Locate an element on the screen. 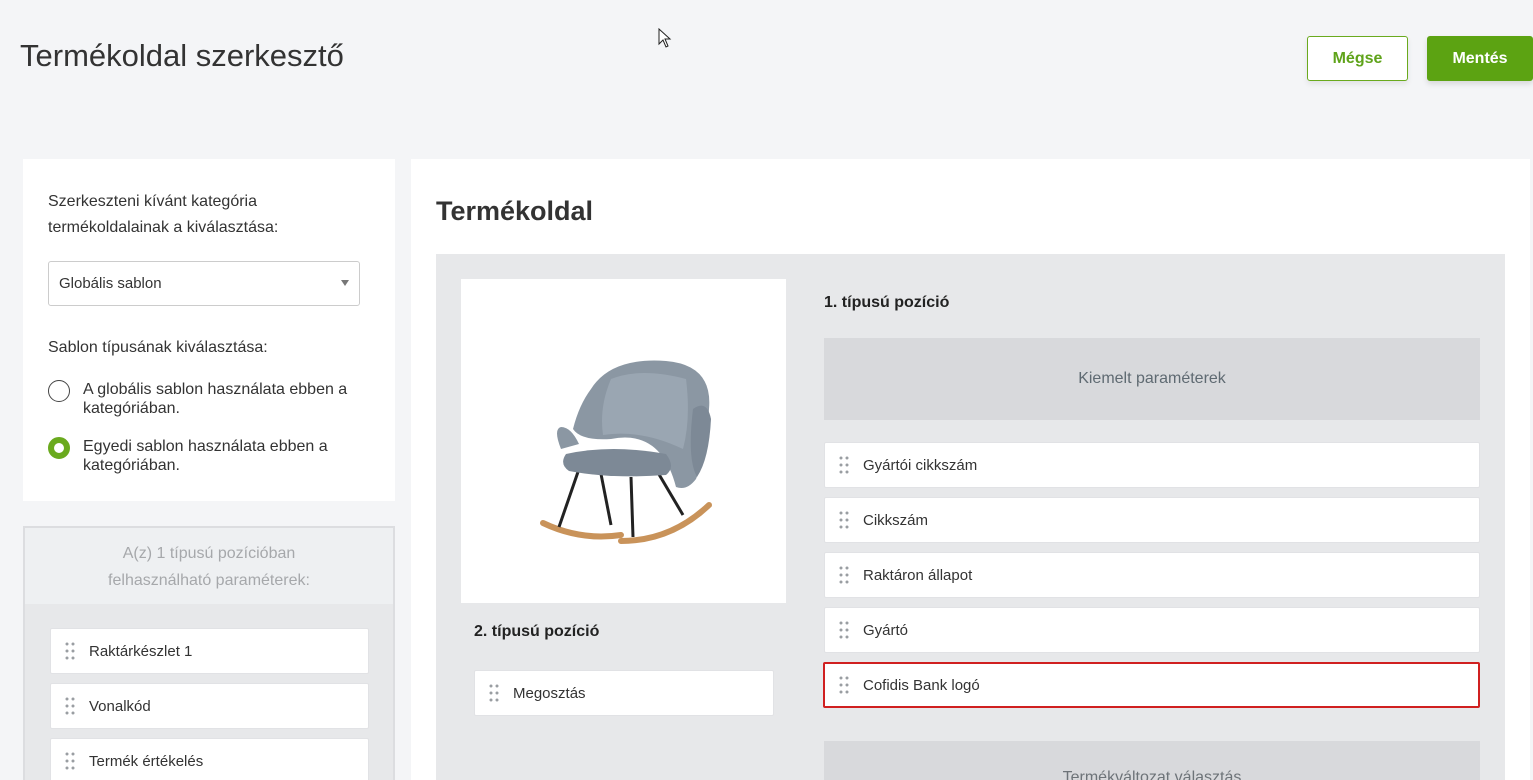 This screenshot has height=780, width=1533. highlighted-params-label: Kiemelt paraméterek is located at coordinates (1152, 378).